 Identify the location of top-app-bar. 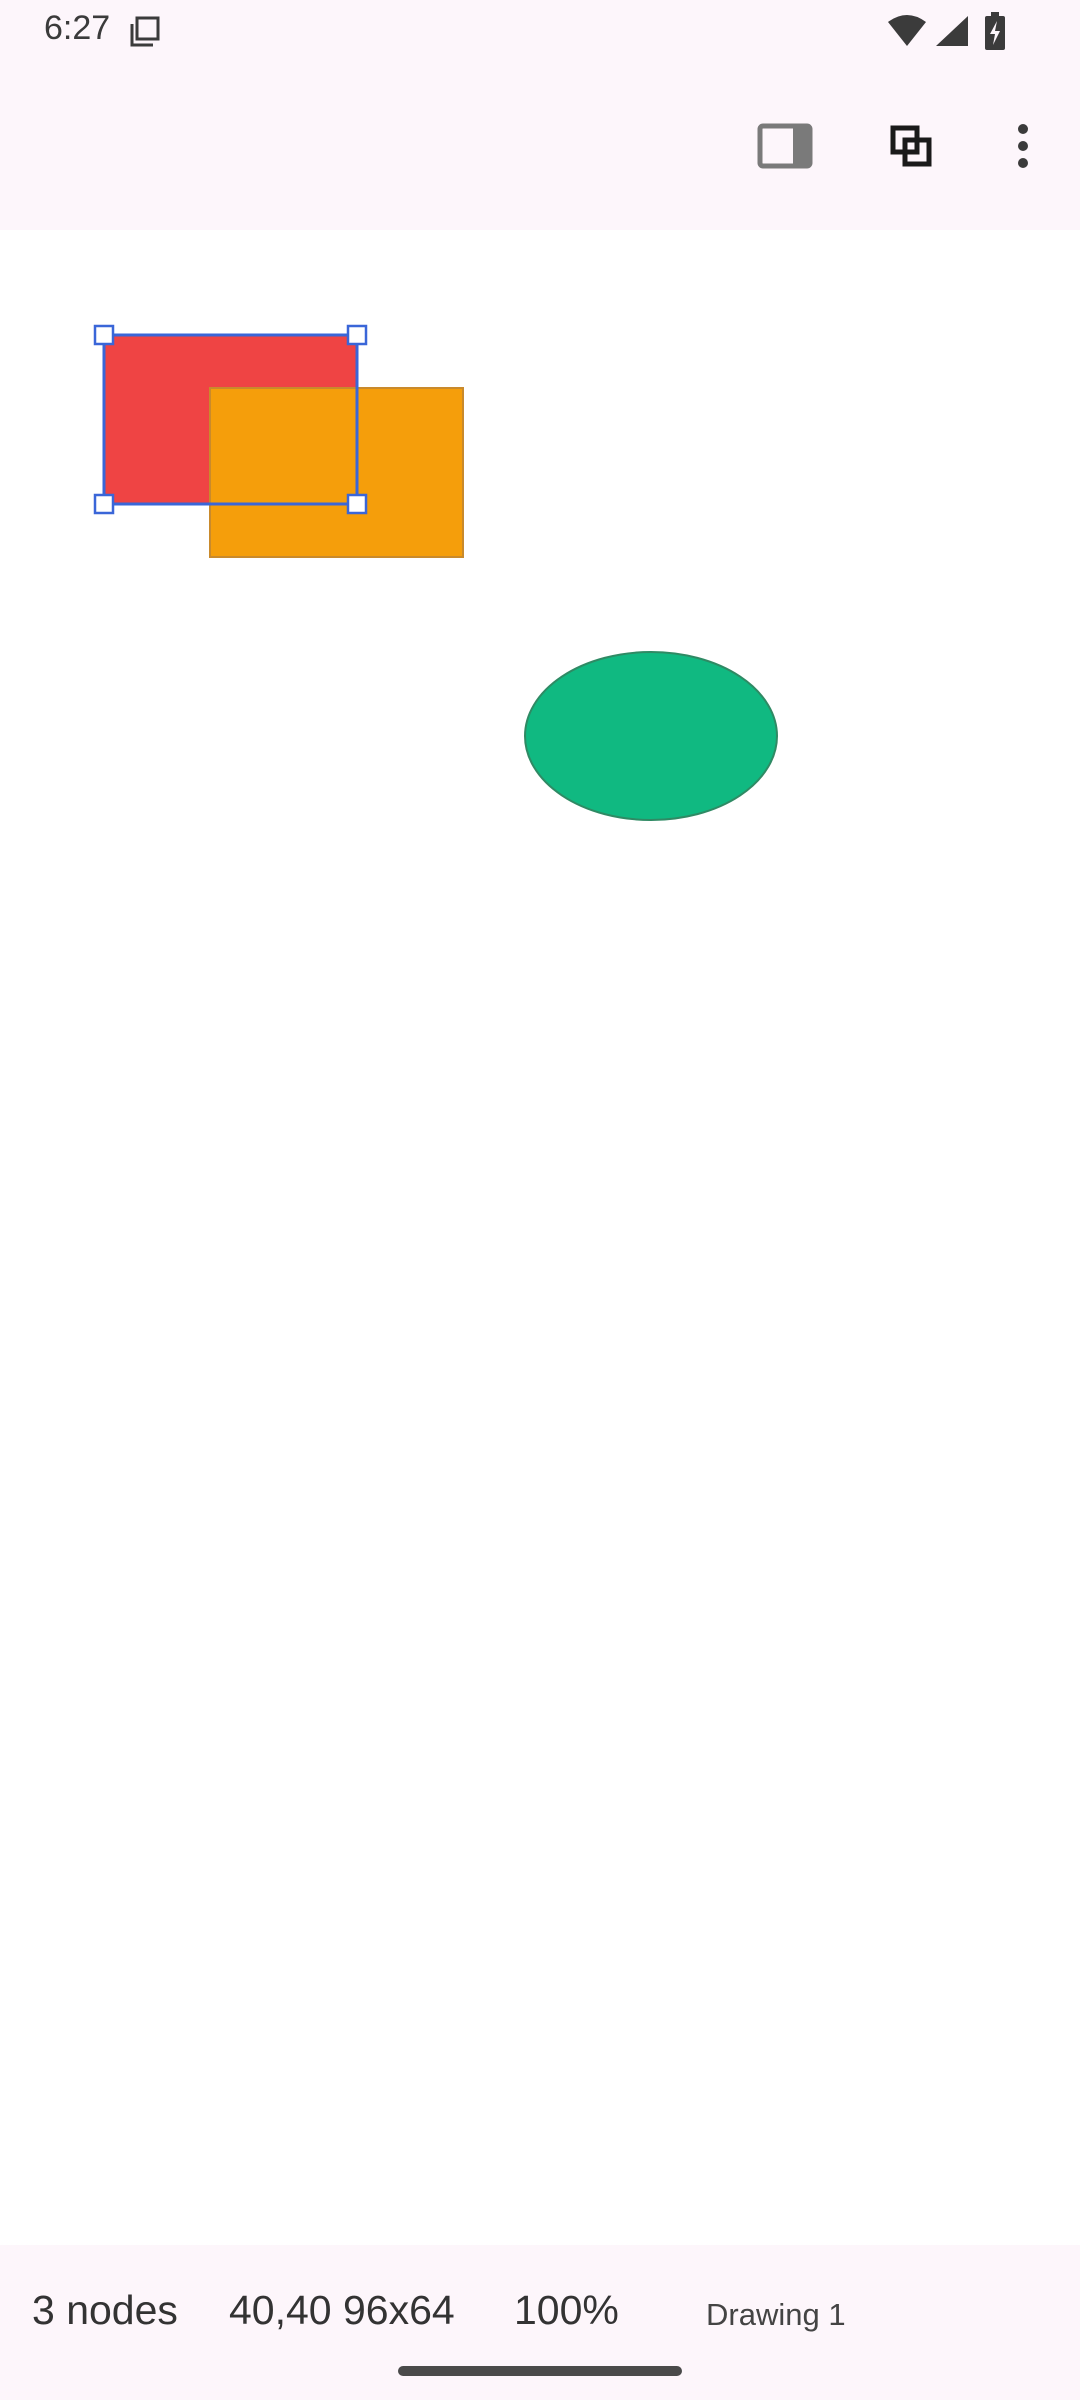
(540, 146).